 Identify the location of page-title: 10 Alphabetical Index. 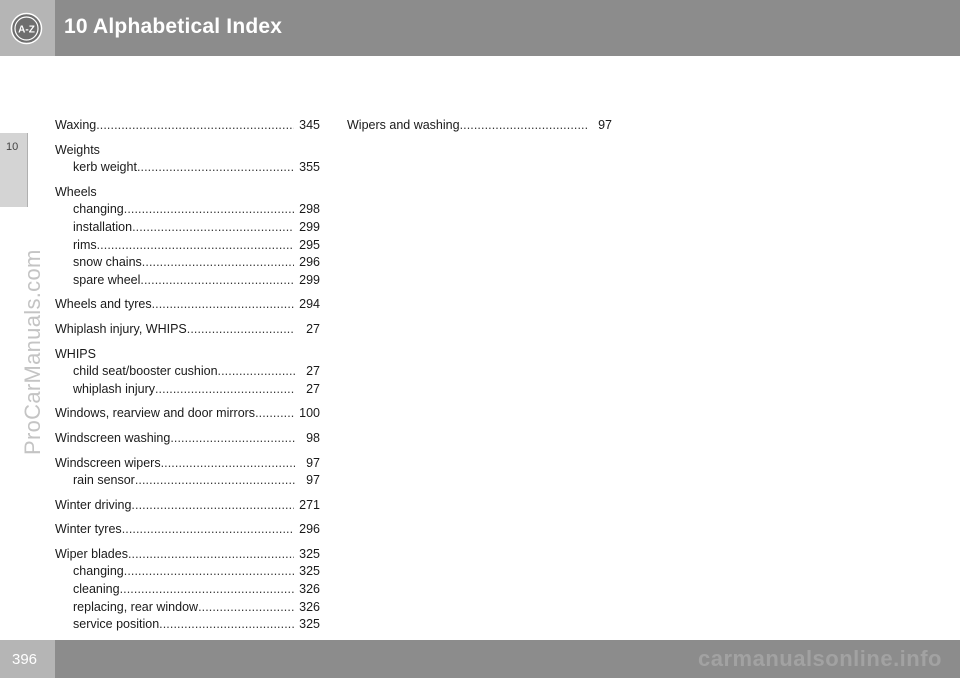
(173, 26).